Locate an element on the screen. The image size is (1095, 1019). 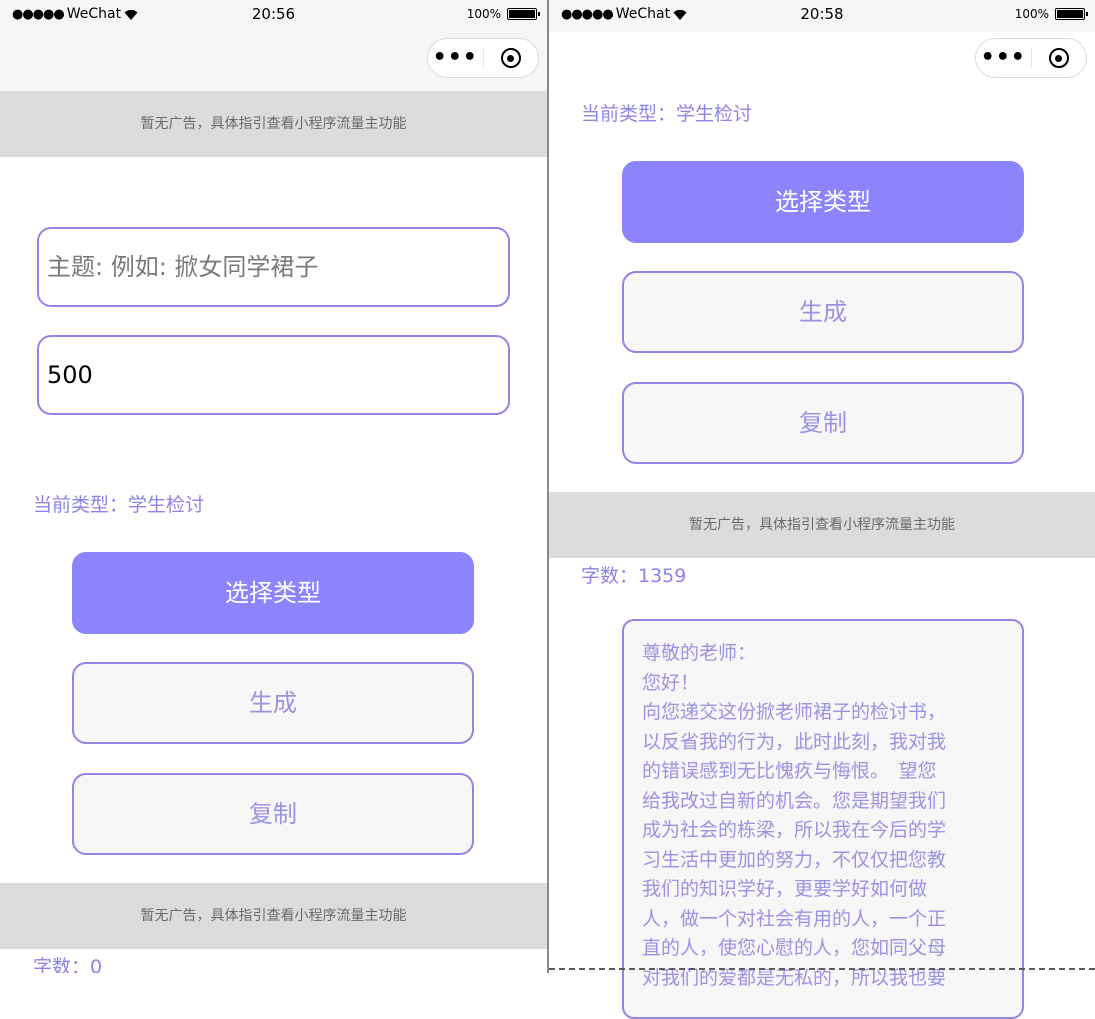
result-line: 您好！ is located at coordinates (671, 682).